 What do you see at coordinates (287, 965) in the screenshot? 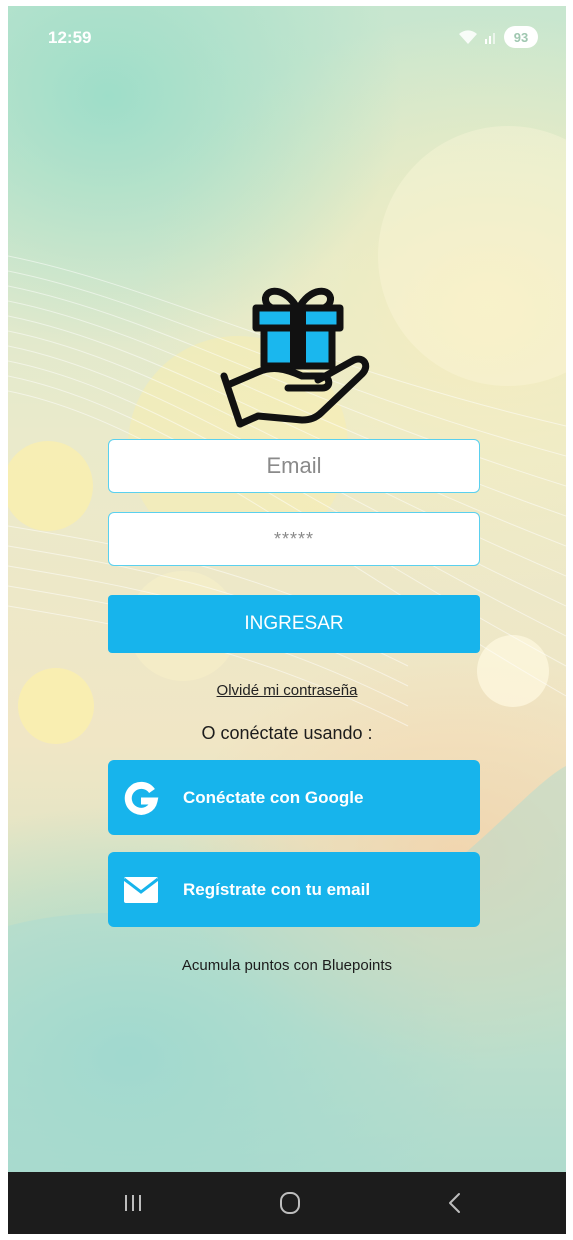
I see `footer-tagline: Acumula puntos con Bluepoints` at bounding box center [287, 965].